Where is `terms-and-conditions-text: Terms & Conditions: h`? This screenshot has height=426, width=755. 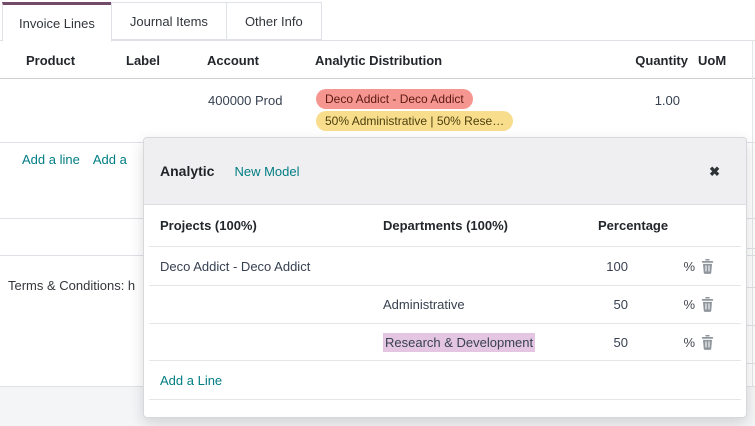 terms-and-conditions-text: Terms & Conditions: h is located at coordinates (72, 285).